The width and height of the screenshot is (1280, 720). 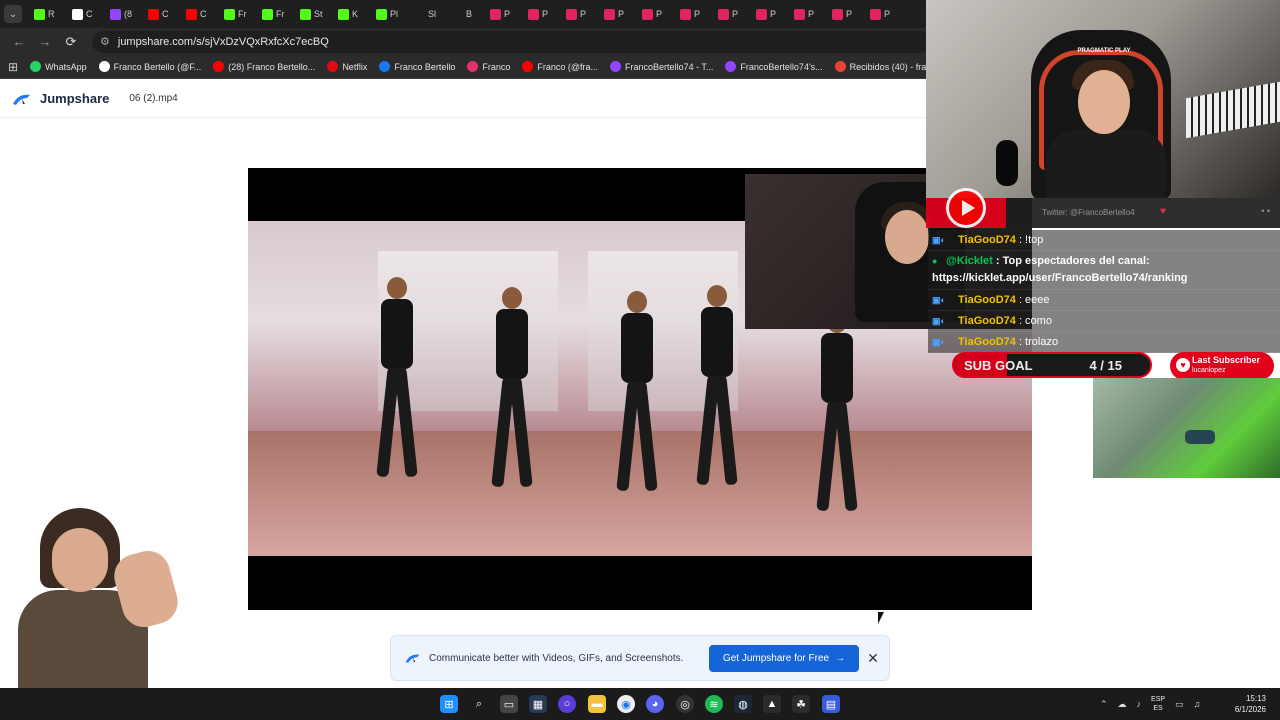 What do you see at coordinates (71, 42) in the screenshot?
I see `reload-icon: ⟳` at bounding box center [71, 42].